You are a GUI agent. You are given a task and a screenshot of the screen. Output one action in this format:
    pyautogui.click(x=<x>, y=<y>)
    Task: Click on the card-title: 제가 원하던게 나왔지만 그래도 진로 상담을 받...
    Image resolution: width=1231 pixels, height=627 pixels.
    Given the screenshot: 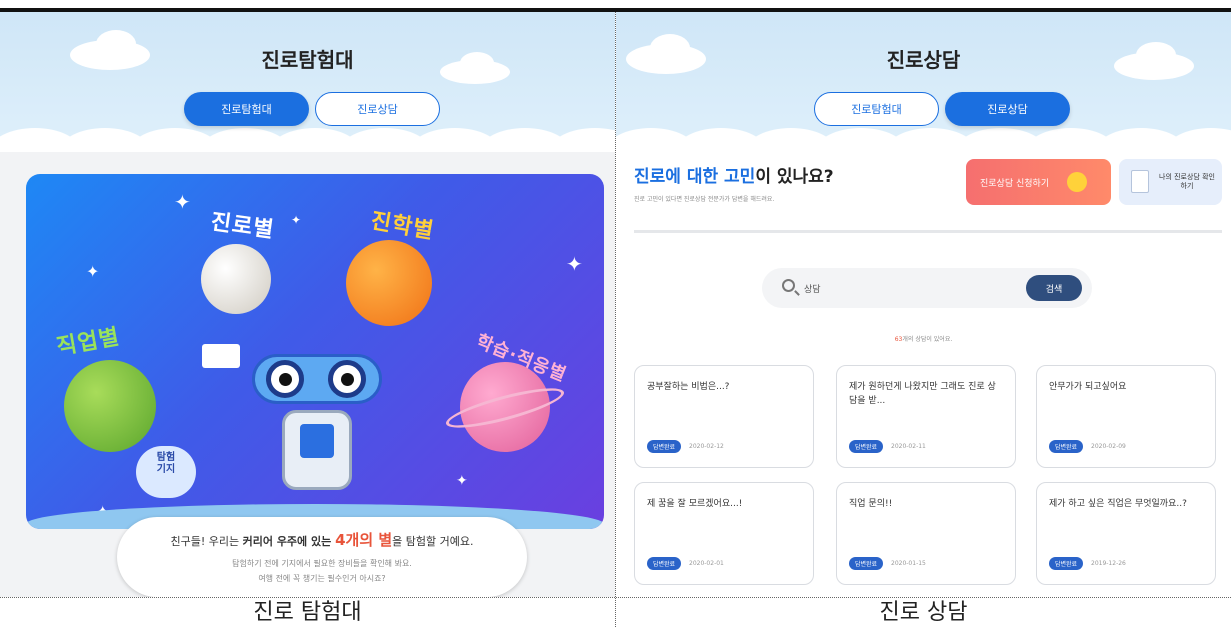 What is the action you would take?
    pyautogui.click(x=922, y=394)
    